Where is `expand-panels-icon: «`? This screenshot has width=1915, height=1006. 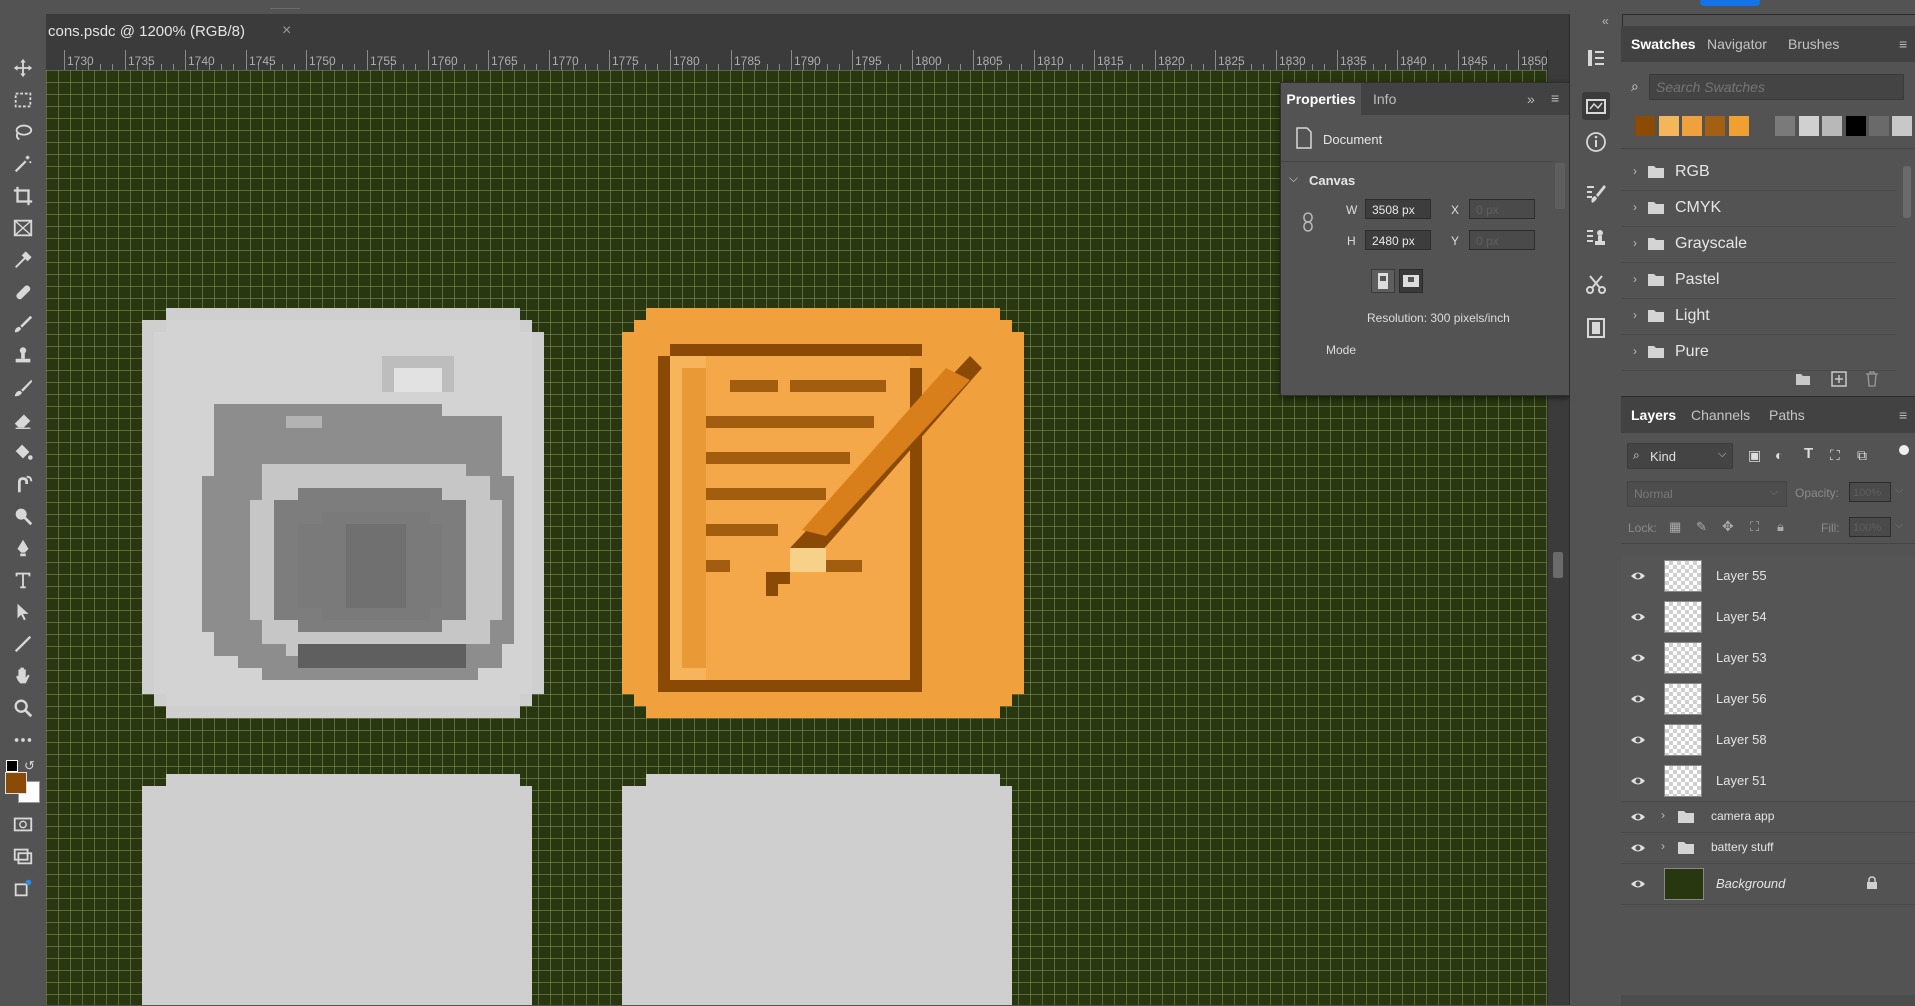
expand-panels-icon: « is located at coordinates (1605, 21).